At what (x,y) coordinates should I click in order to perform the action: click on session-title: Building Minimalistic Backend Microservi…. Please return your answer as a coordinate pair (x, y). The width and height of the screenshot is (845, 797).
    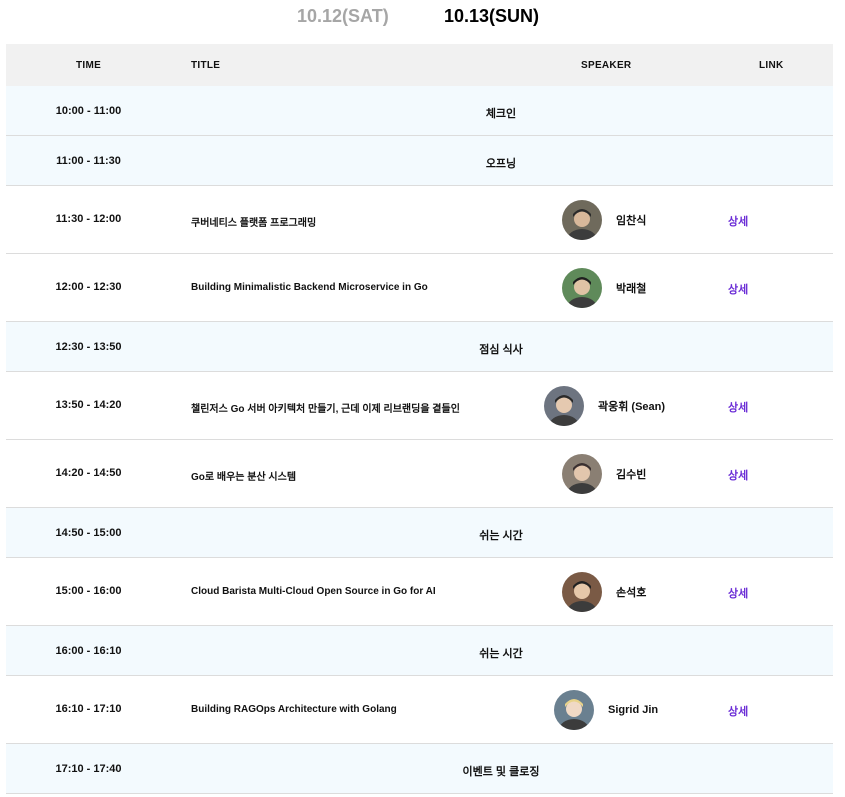
    Looking at the image, I should click on (309, 287).